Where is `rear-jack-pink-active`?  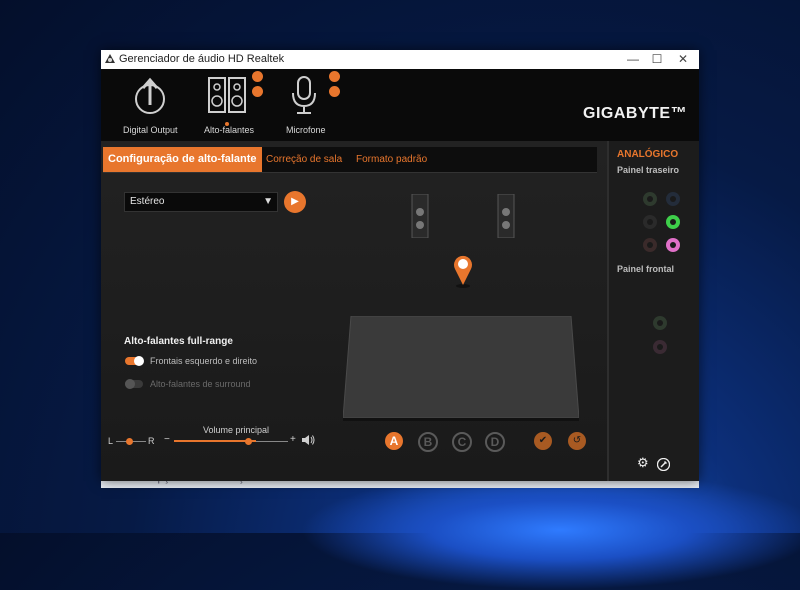
rear-jack-pink-active is located at coordinates (673, 245).